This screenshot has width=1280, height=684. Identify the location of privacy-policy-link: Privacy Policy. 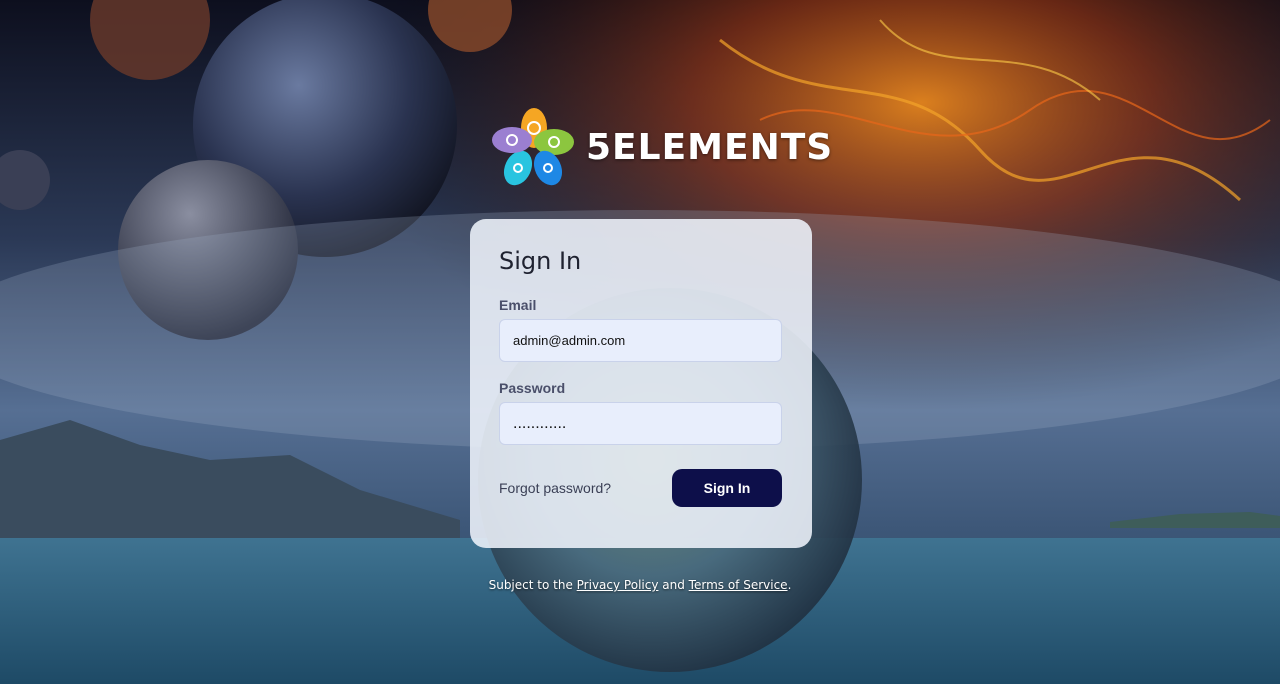
(618, 585).